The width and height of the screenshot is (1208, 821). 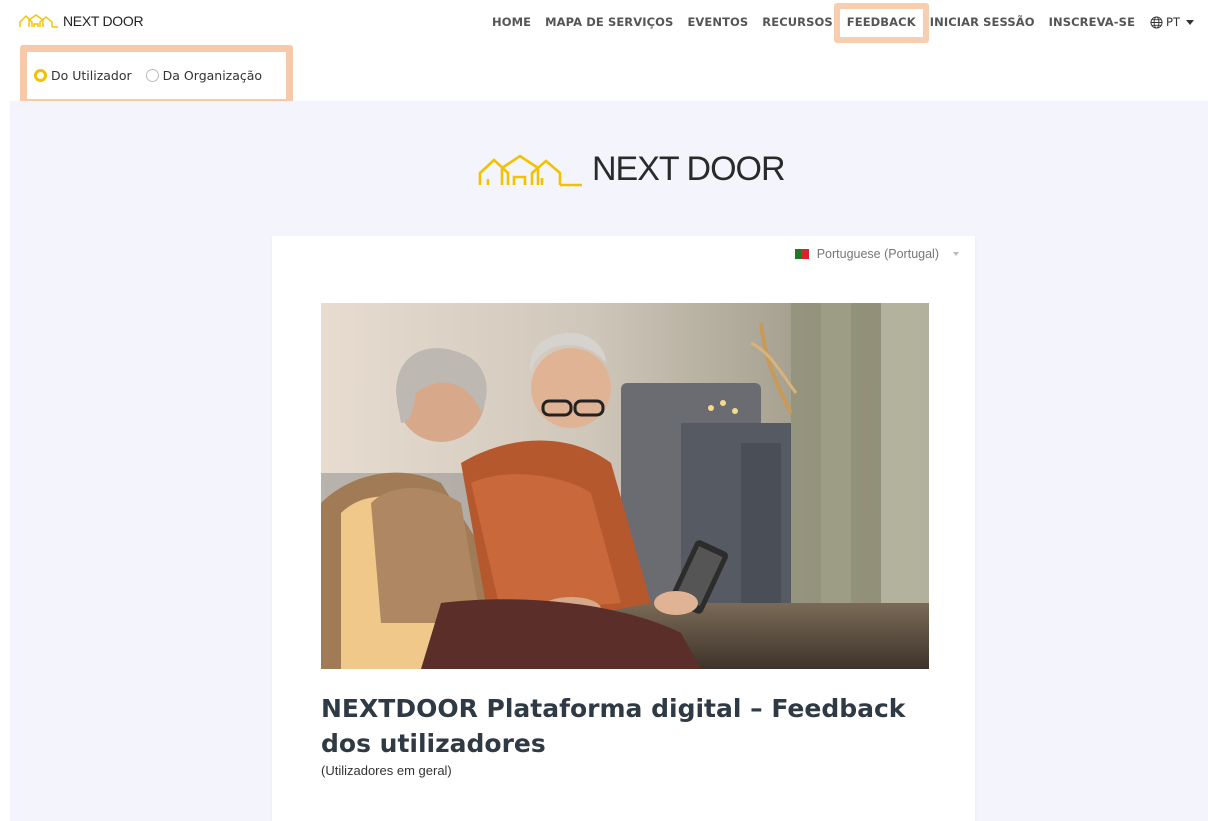 I want to click on radio-organization-label: Da Organização, so click(x=212, y=75).